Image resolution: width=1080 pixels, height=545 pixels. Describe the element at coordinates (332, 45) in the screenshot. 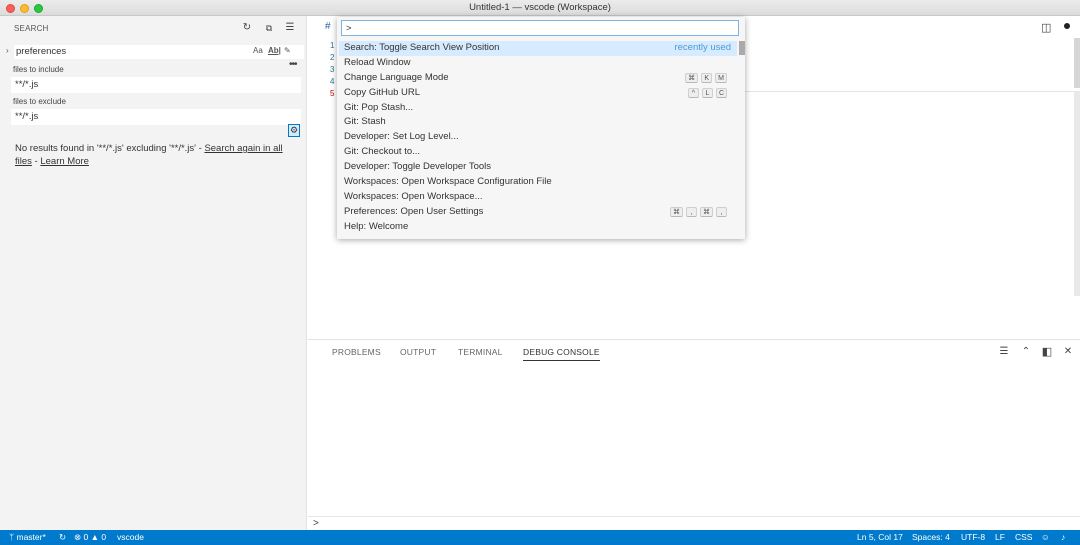

I see `line-number: 1` at that location.